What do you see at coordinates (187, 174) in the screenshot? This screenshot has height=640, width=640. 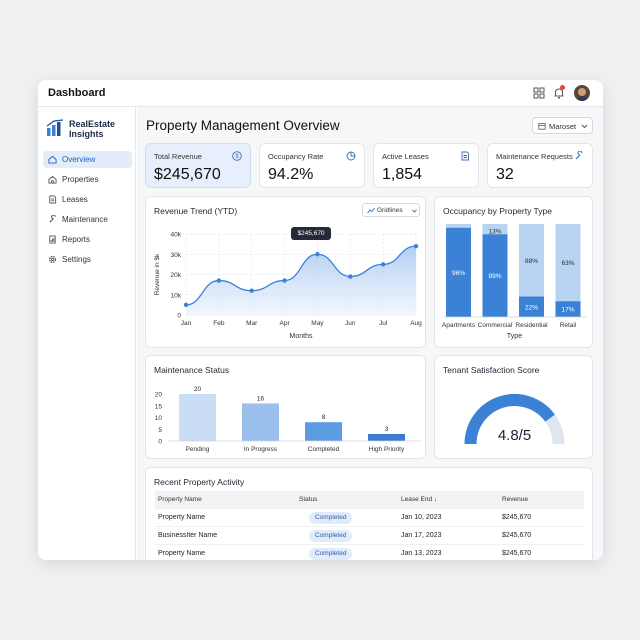 I see `kpi-value: $245,670` at bounding box center [187, 174].